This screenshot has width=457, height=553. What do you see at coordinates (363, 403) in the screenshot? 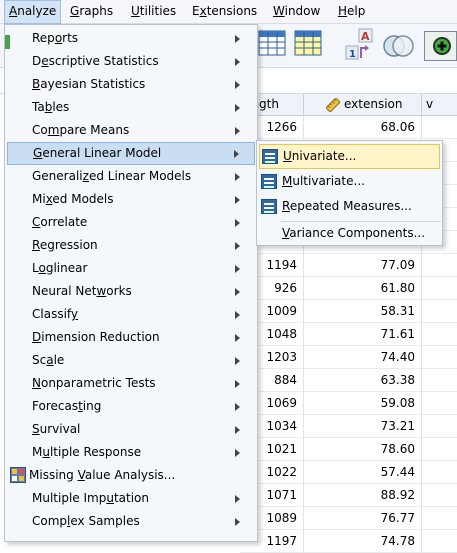
I see `cell-extension: 59.08` at bounding box center [363, 403].